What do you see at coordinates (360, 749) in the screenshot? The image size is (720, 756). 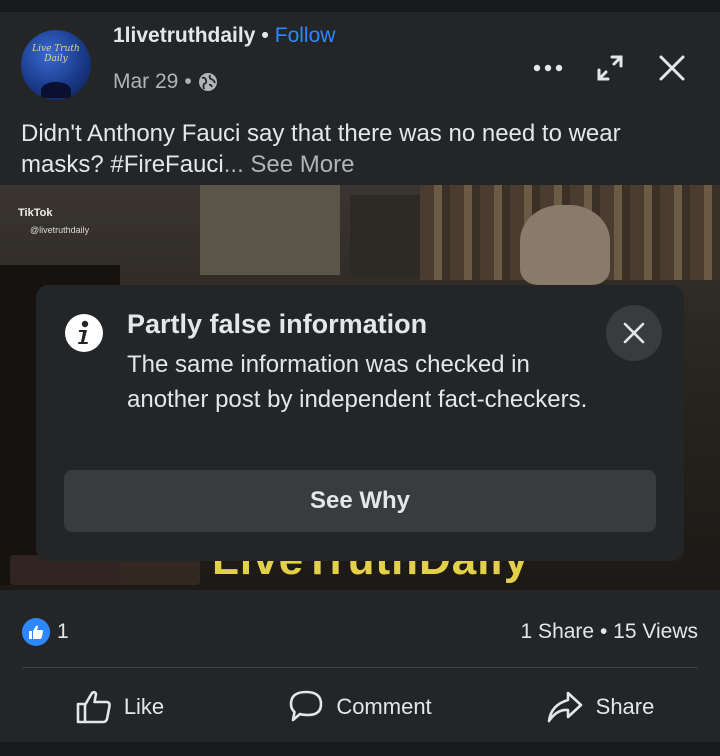 I see `bottom-separator` at bounding box center [360, 749].